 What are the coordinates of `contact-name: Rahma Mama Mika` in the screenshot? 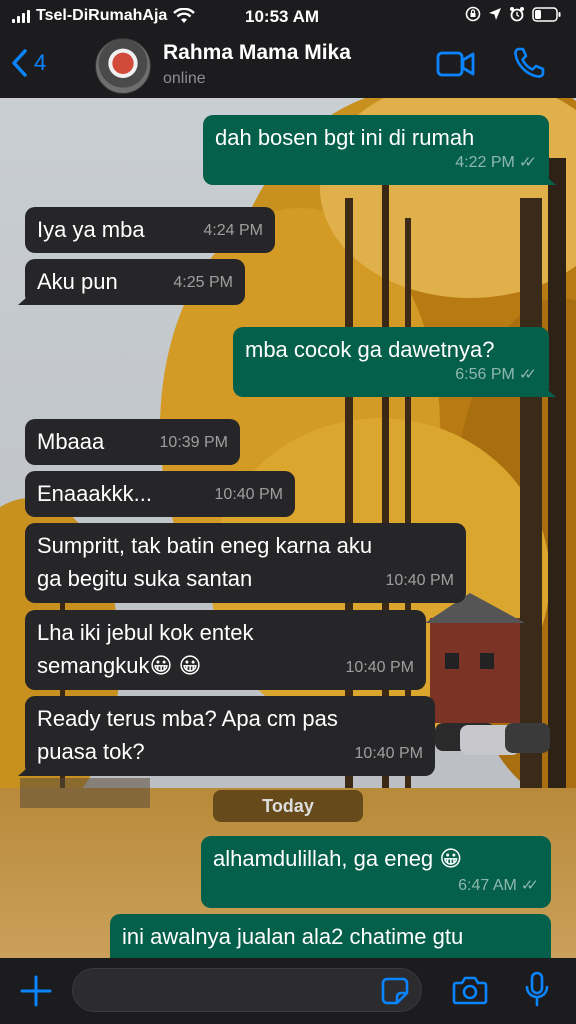 It's located at (257, 53).